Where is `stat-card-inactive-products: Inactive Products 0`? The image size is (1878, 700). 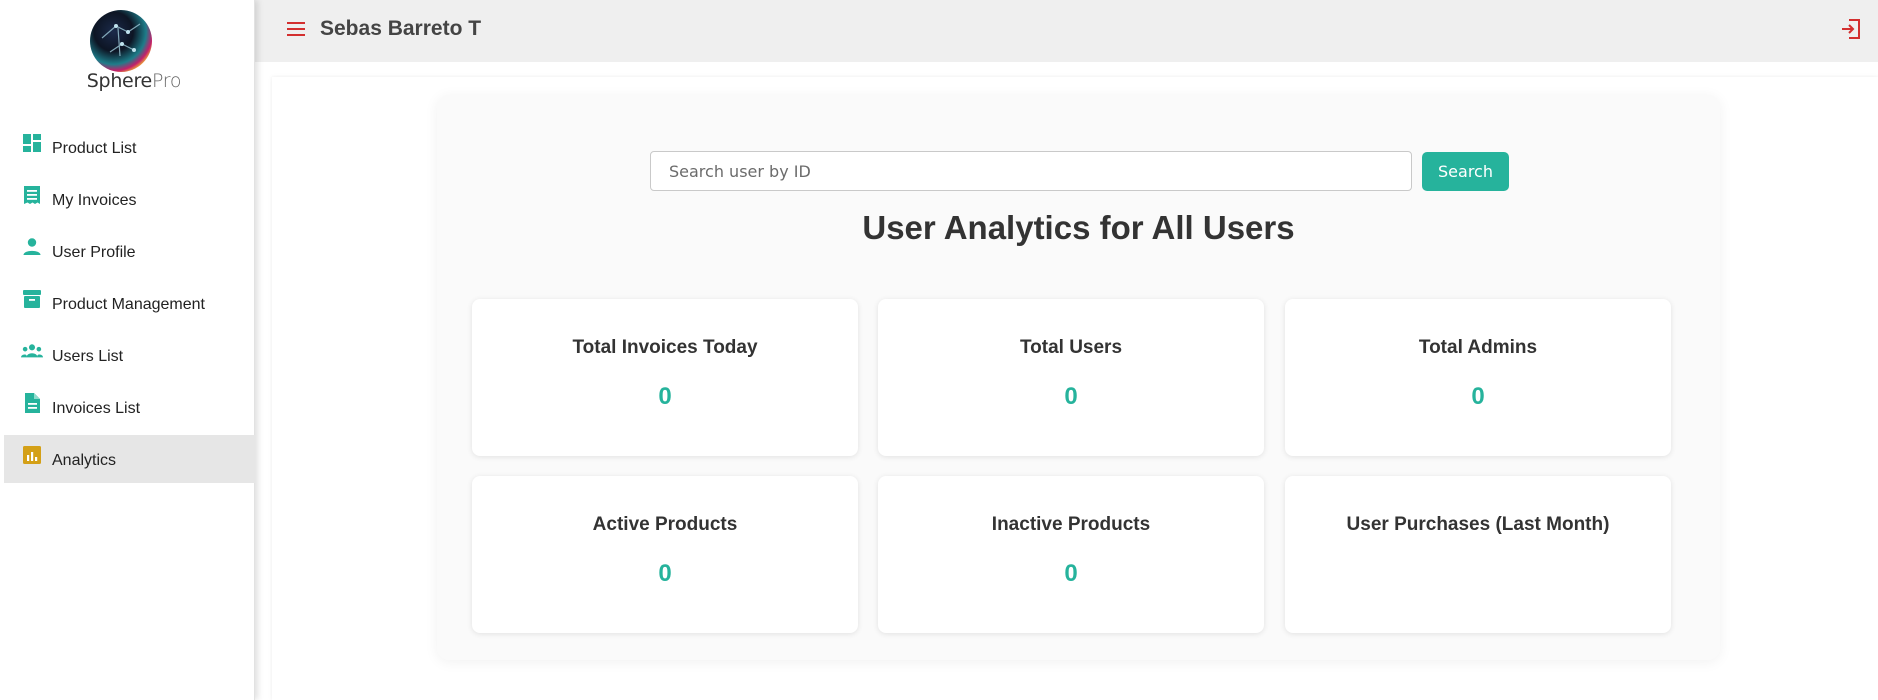 stat-card-inactive-products: Inactive Products 0 is located at coordinates (1071, 554).